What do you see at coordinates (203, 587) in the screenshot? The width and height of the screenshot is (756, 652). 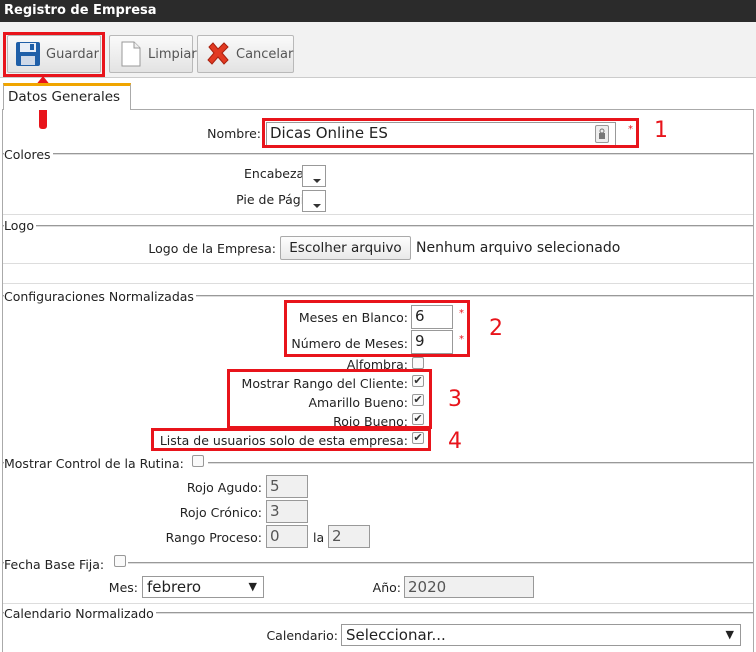 I see `mes-select: febrero ▼` at bounding box center [203, 587].